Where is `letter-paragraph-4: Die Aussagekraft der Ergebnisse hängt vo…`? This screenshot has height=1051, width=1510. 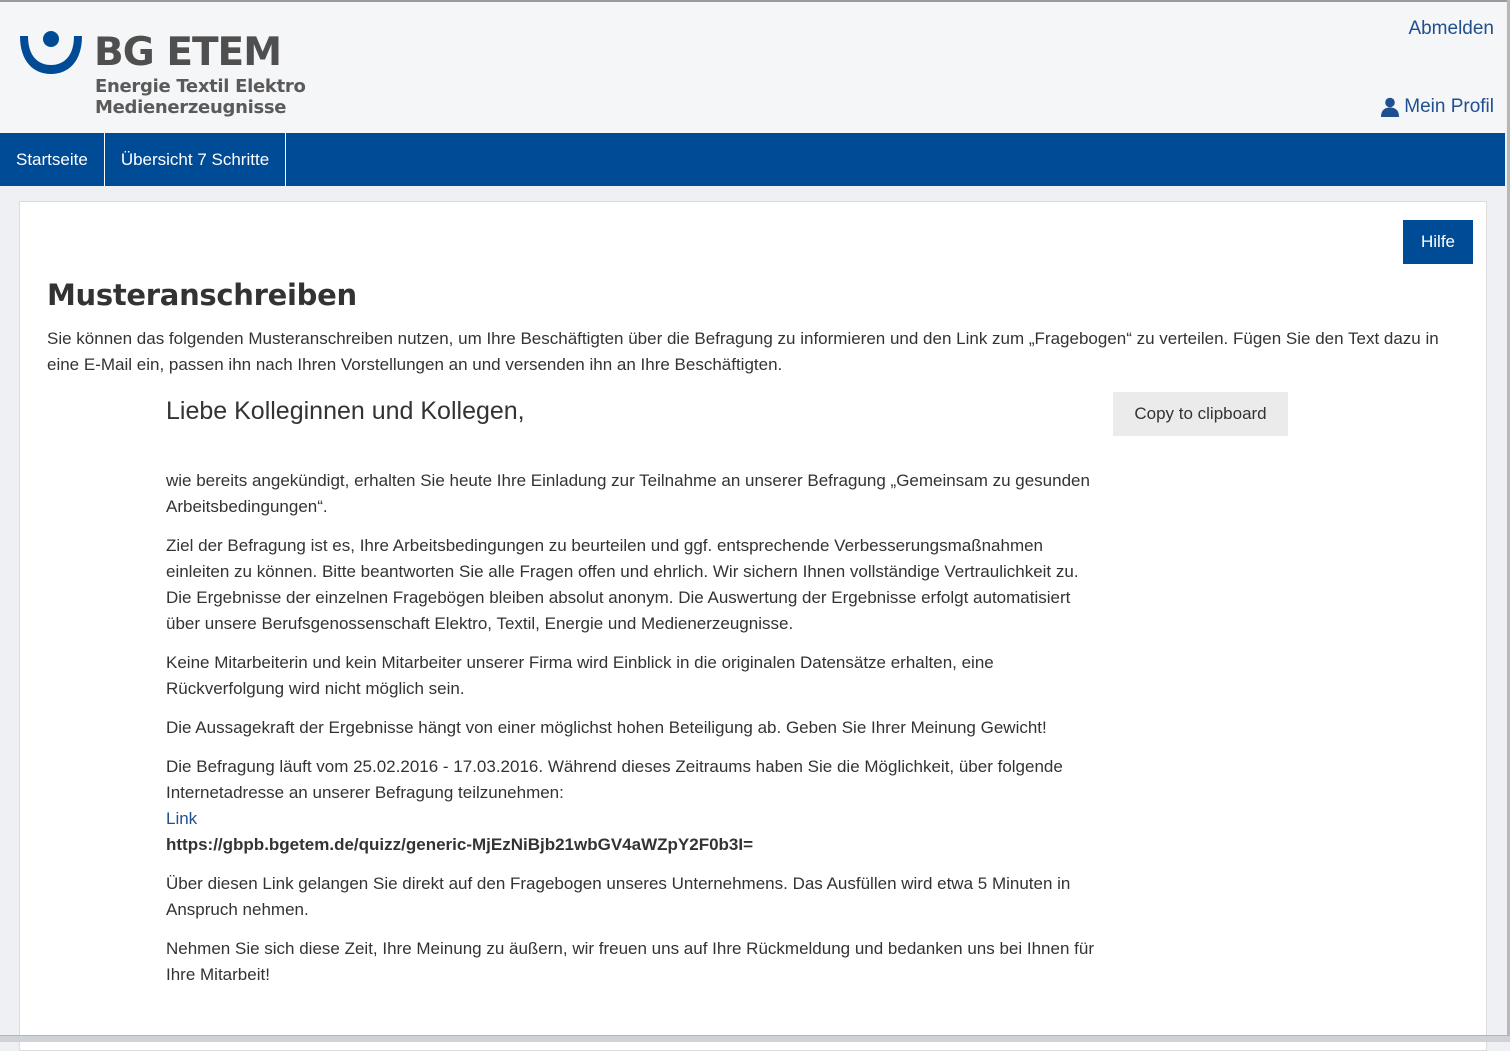
letter-paragraph-4: Die Aussagekraft der Ergebnisse hängt vo… is located at coordinates (606, 727).